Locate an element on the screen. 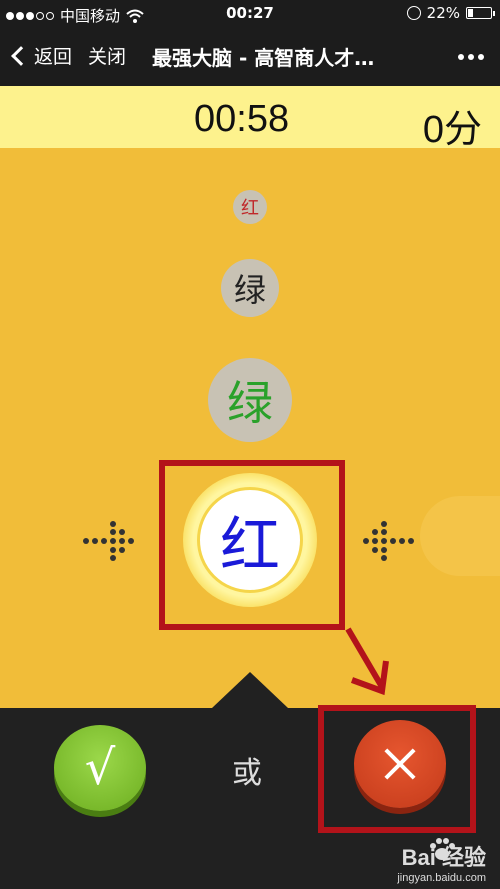 This screenshot has height=889, width=500. rotation-lock-icon is located at coordinates (413, 13).